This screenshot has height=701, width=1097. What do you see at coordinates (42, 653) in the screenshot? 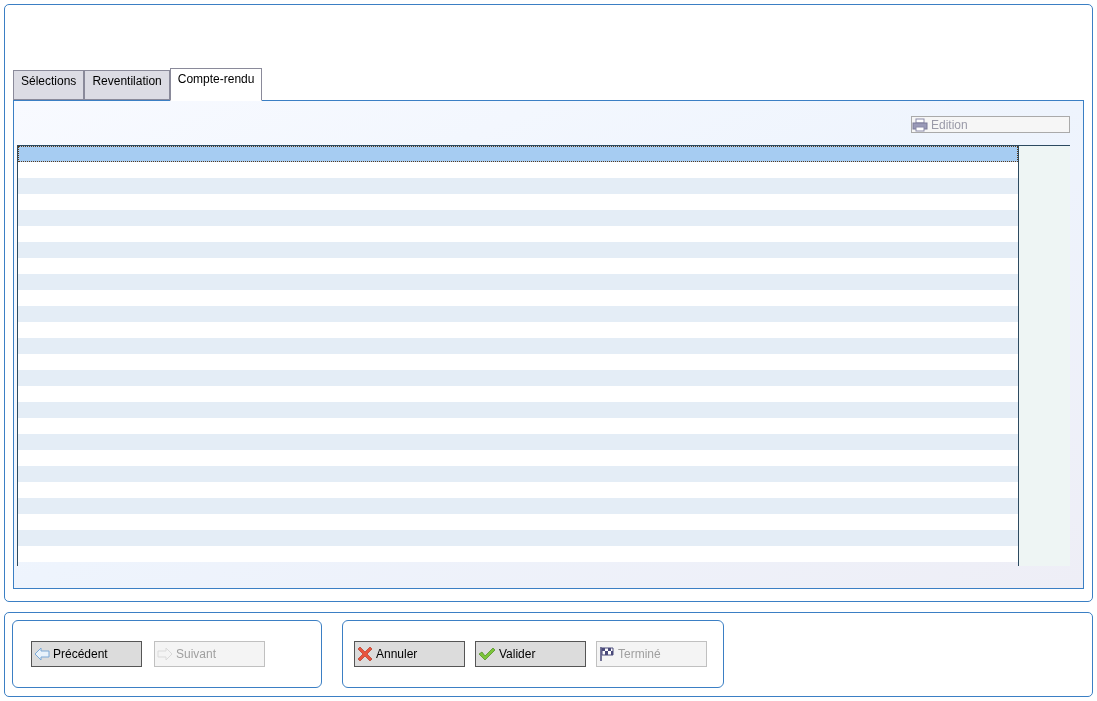
I see `left-arrow-icon` at bounding box center [42, 653].